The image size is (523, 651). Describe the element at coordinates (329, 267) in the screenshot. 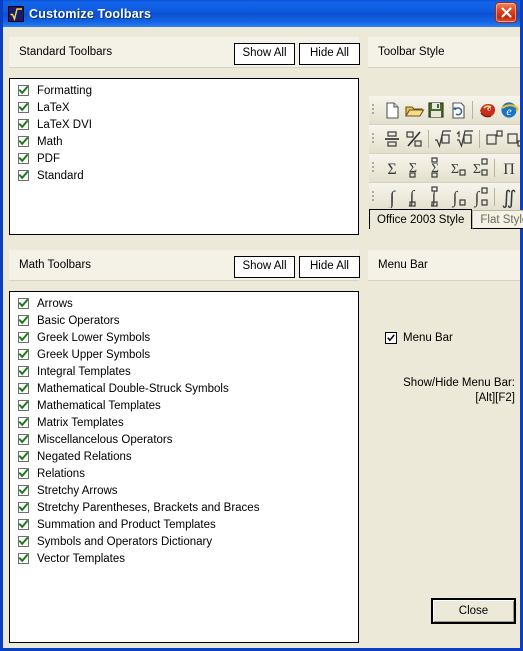

I see `math-hide-all-button: Hide All` at that location.